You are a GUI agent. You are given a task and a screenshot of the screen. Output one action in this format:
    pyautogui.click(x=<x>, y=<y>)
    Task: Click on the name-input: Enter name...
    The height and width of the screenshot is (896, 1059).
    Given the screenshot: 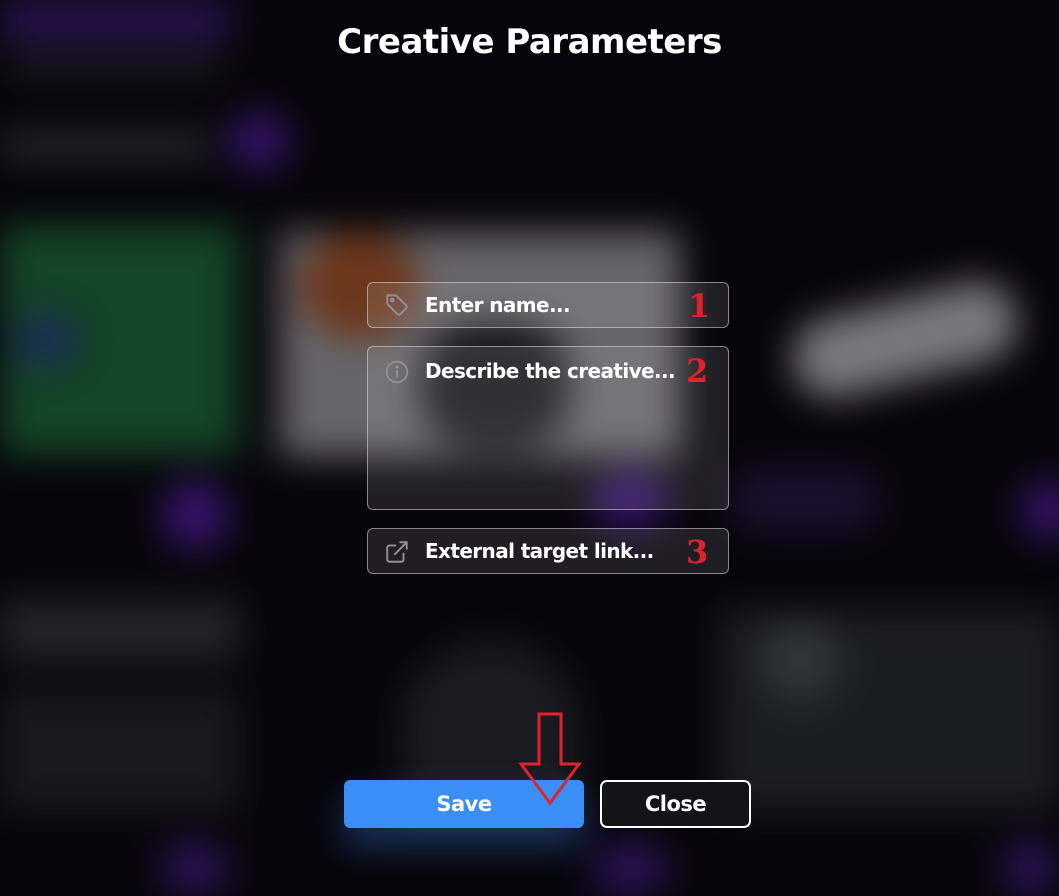 What is the action you would take?
    pyautogui.click(x=548, y=305)
    